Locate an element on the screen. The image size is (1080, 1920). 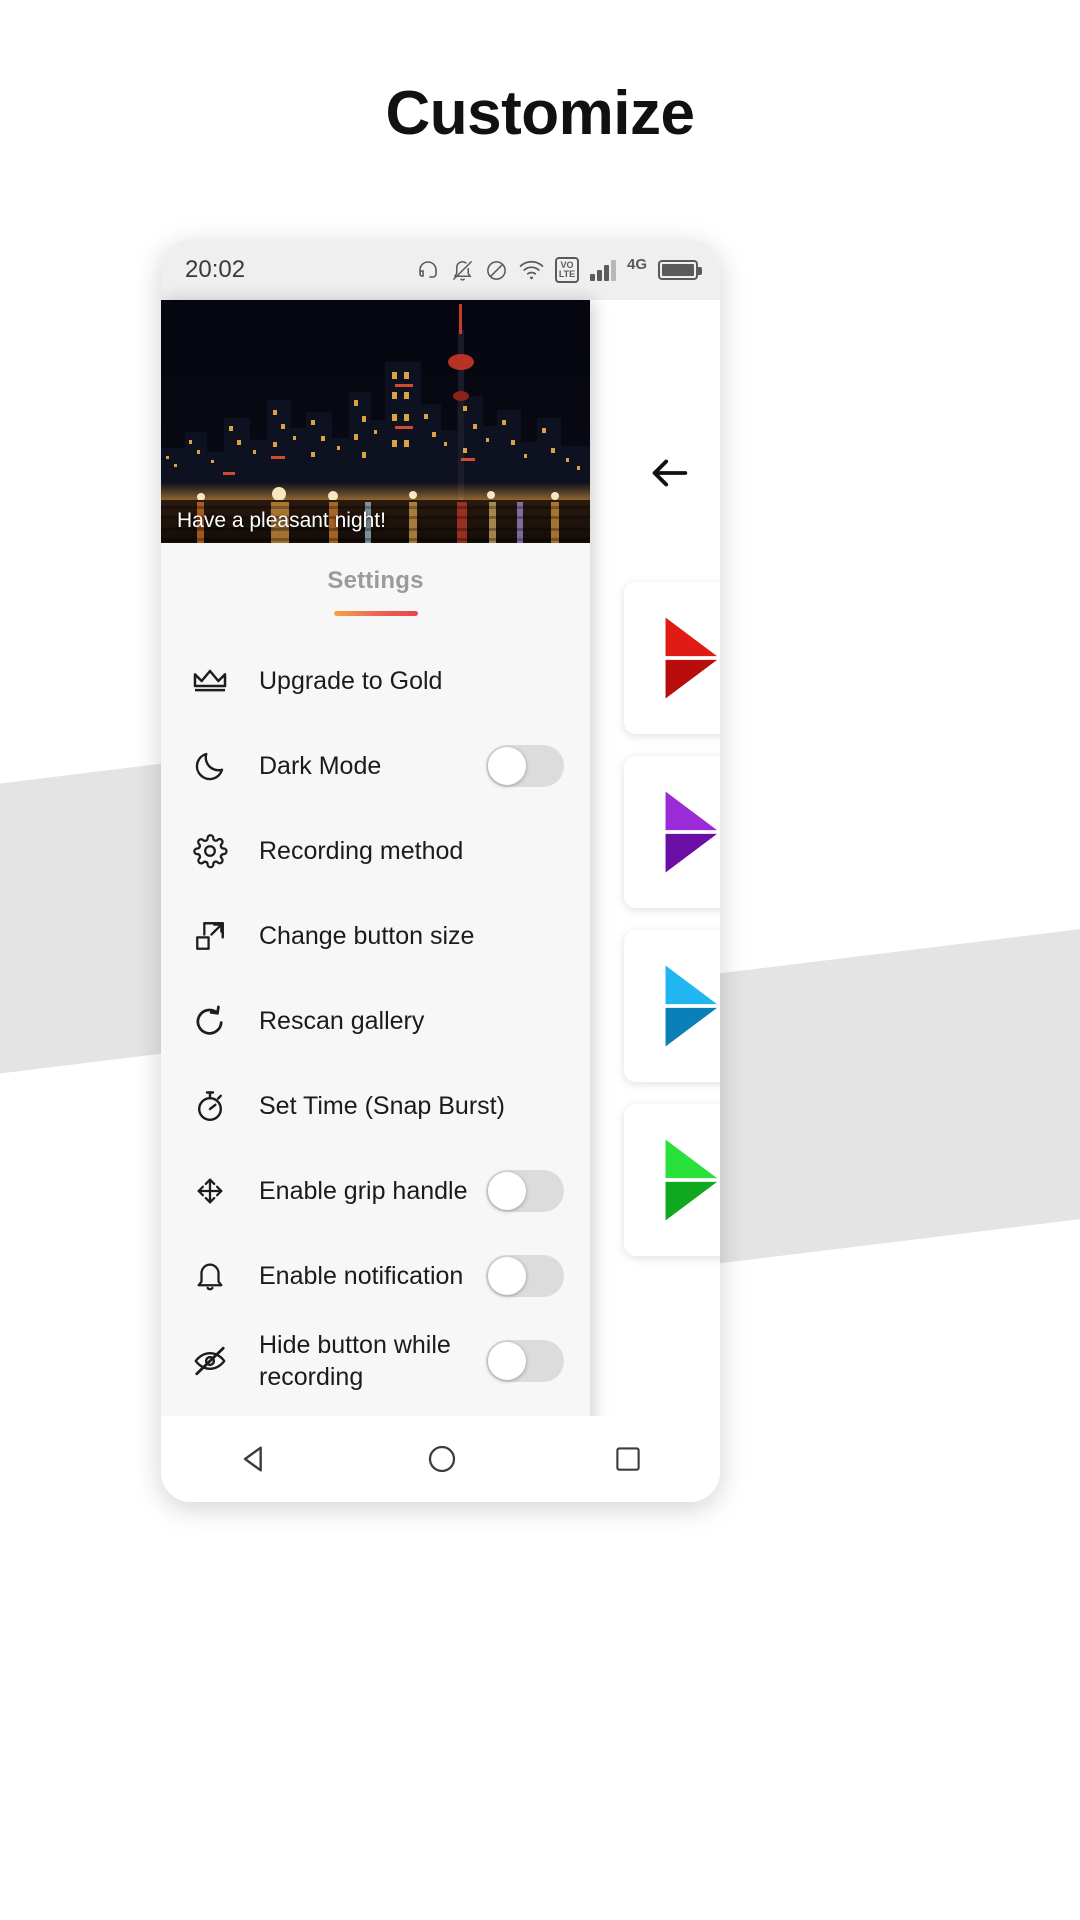
menu-item-label: Enable grip handle is located at coordinates (363, 1190).